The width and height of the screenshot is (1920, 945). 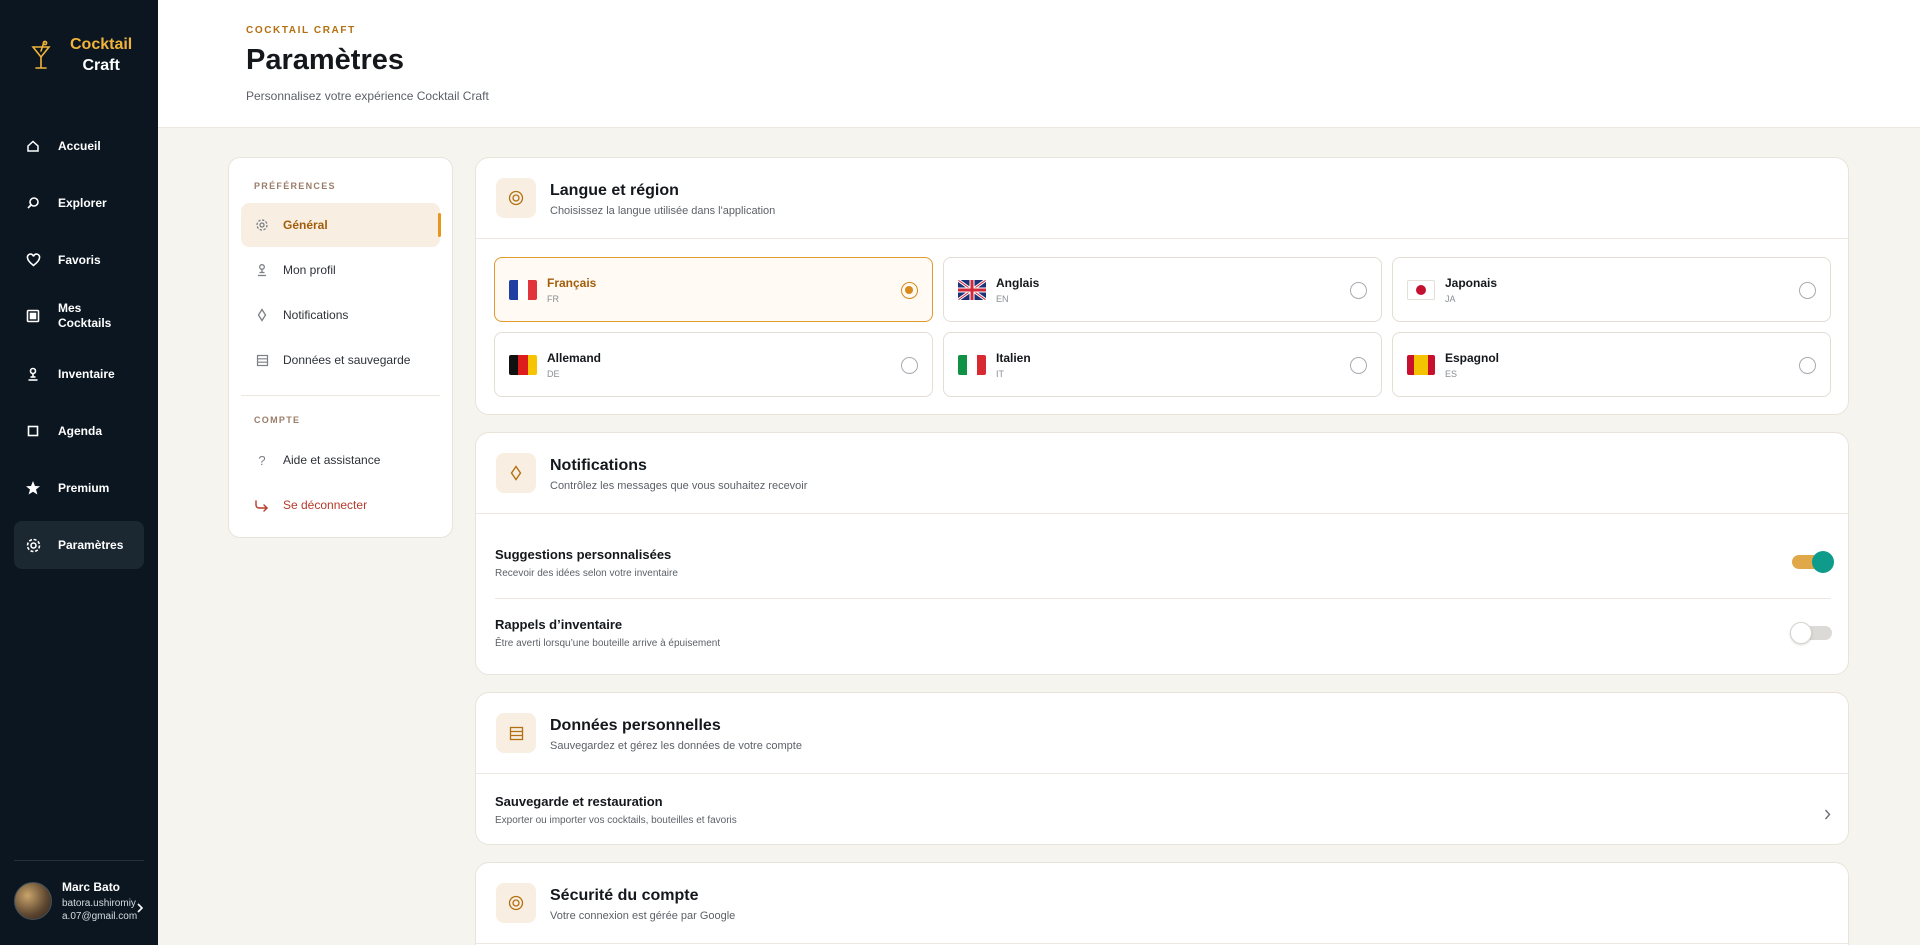 I want to click on card-subtitle: Votre connexion est gérée par Google, so click(x=643, y=916).